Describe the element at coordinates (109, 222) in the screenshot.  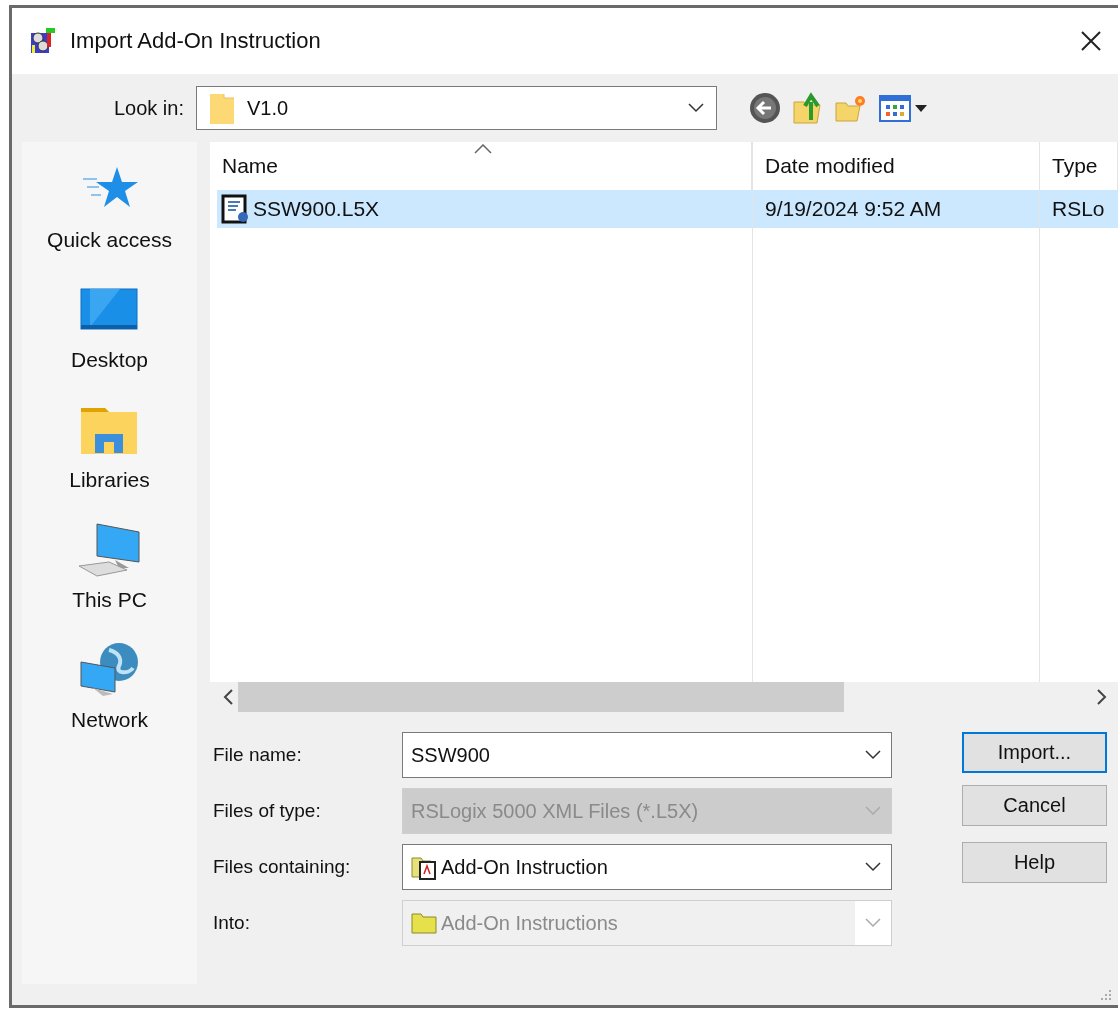
I see `place-item: Quick access` at that location.